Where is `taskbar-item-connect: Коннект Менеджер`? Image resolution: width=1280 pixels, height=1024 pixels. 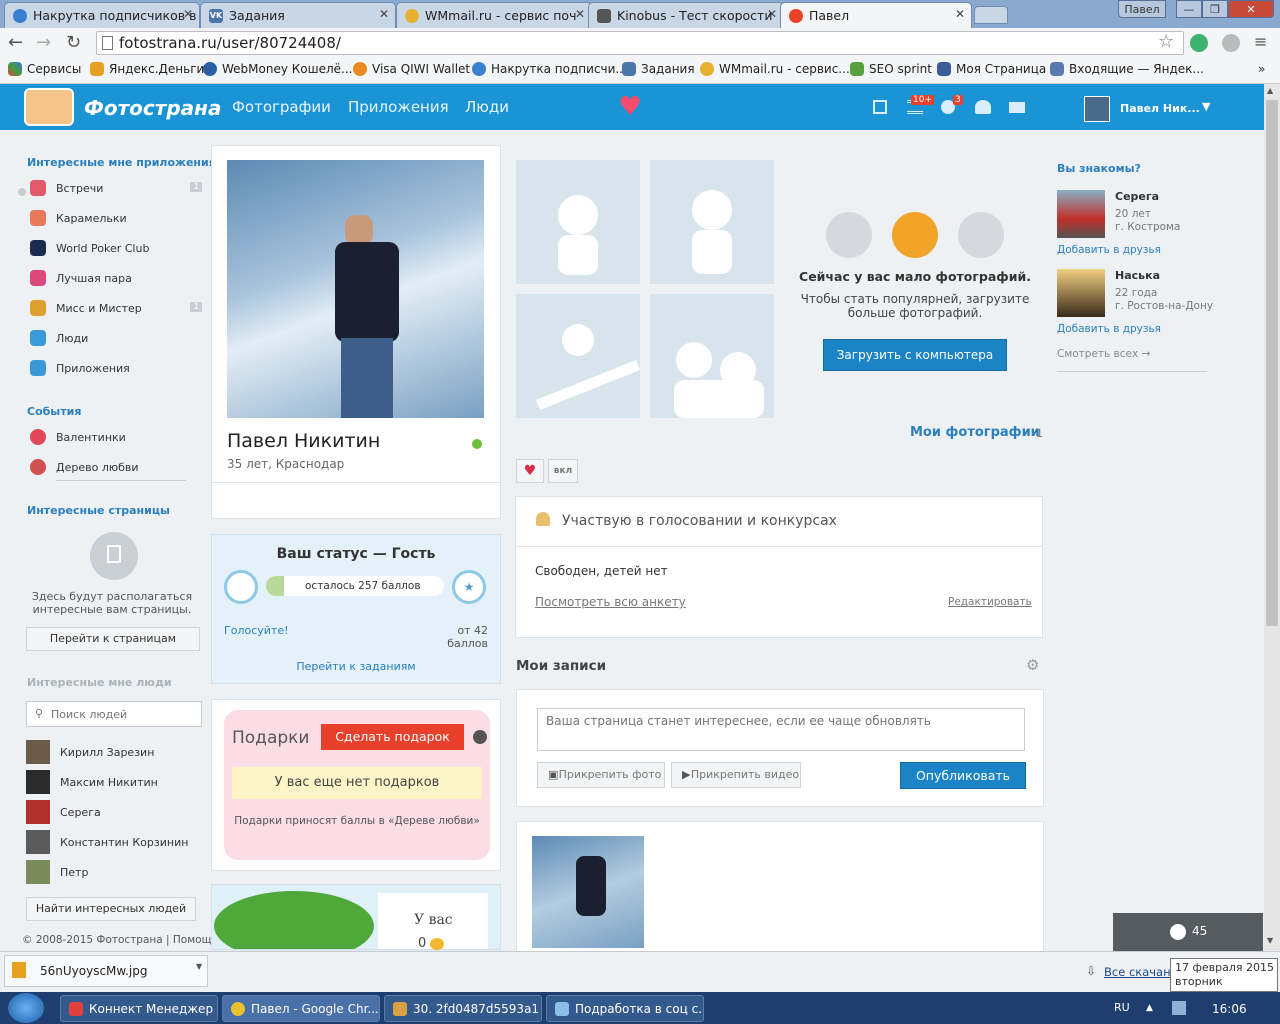 taskbar-item-connect: Коннект Менеджер is located at coordinates (139, 1008).